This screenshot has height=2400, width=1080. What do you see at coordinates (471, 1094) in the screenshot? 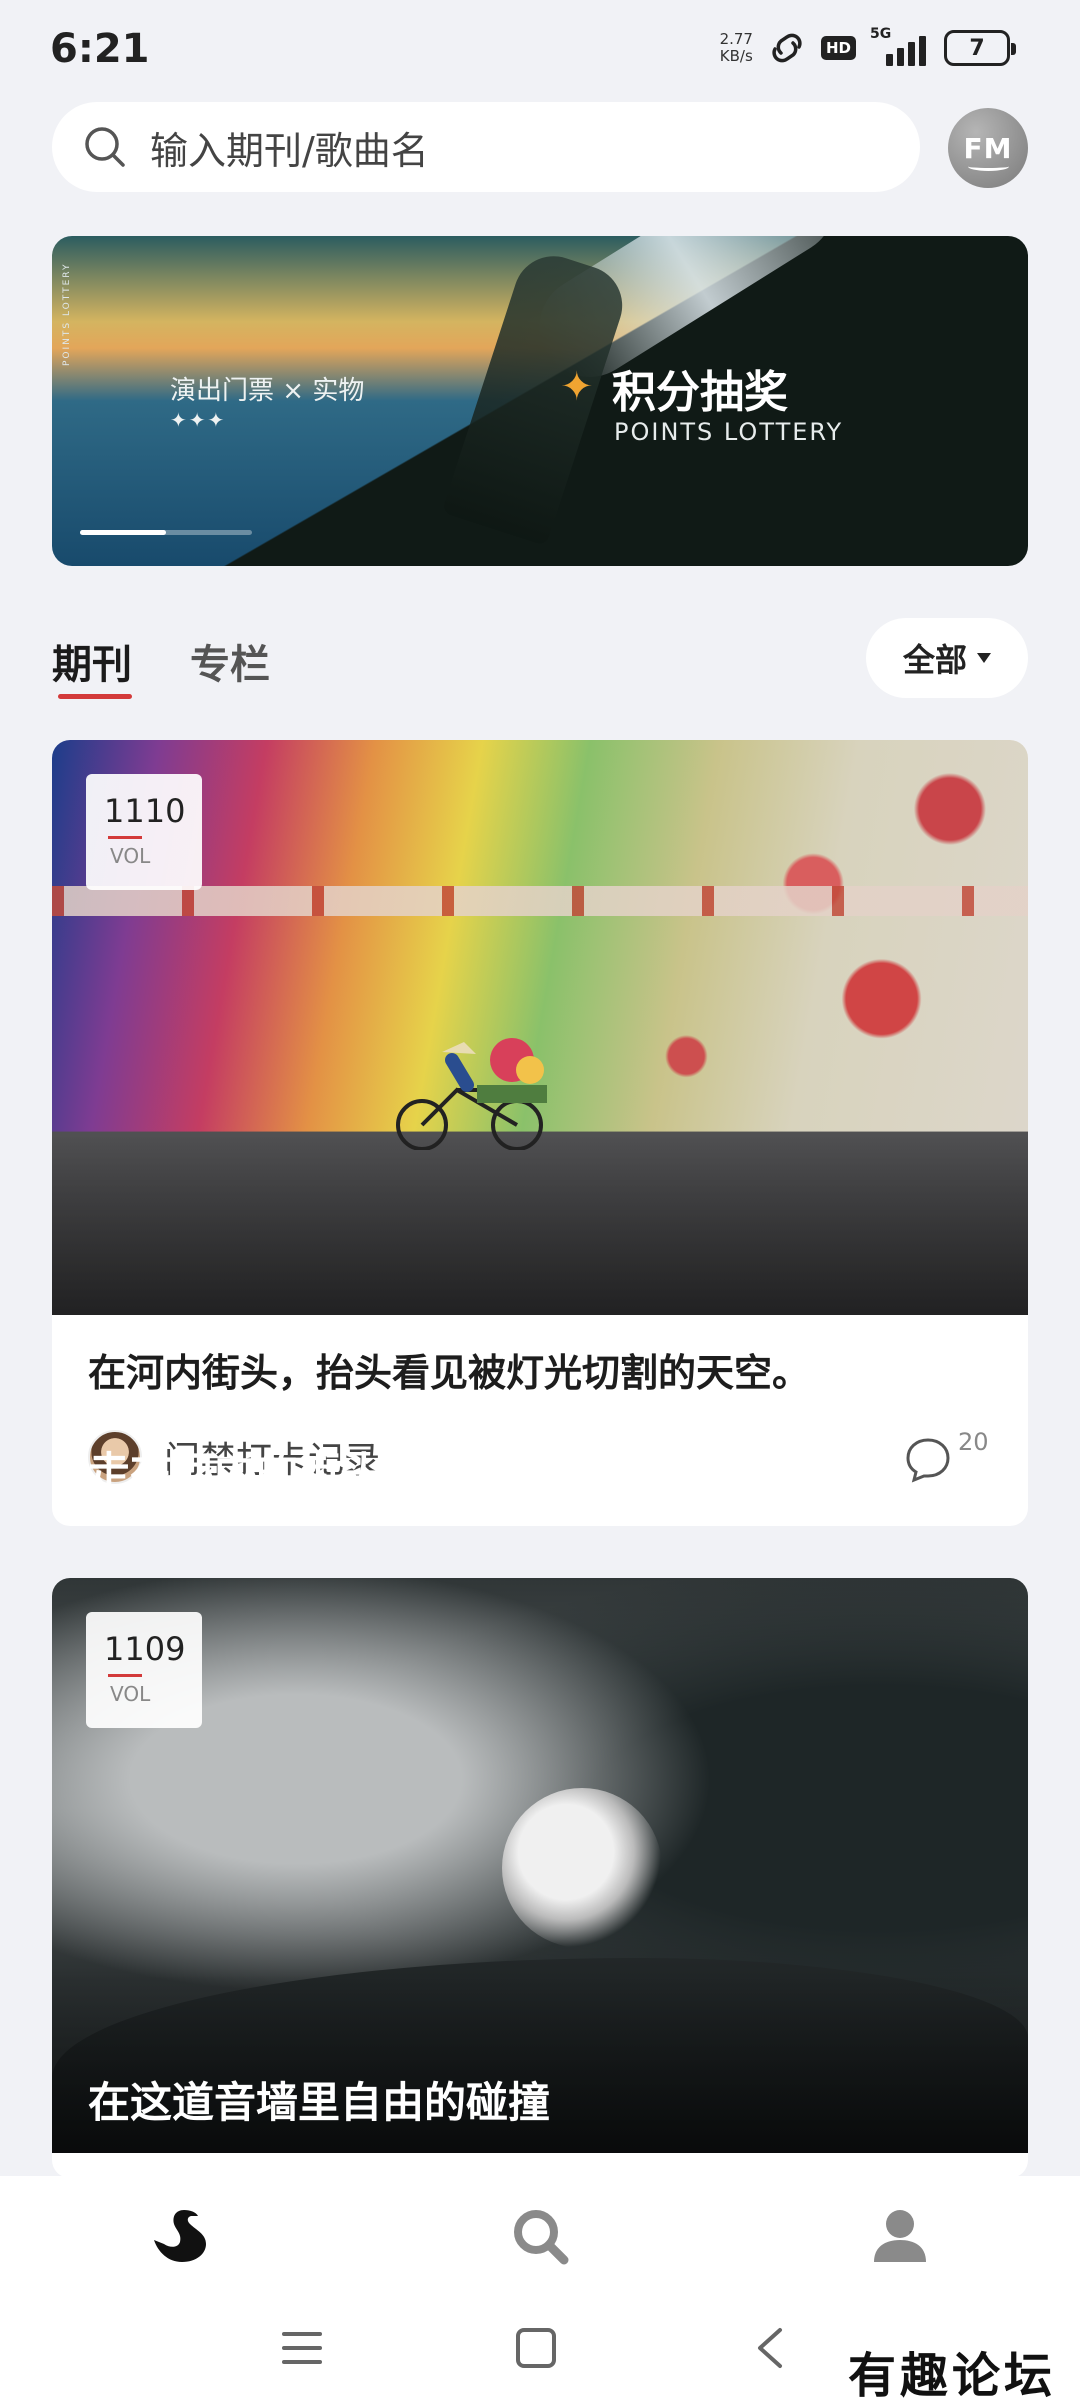
I see `cover-cyclist` at bounding box center [471, 1094].